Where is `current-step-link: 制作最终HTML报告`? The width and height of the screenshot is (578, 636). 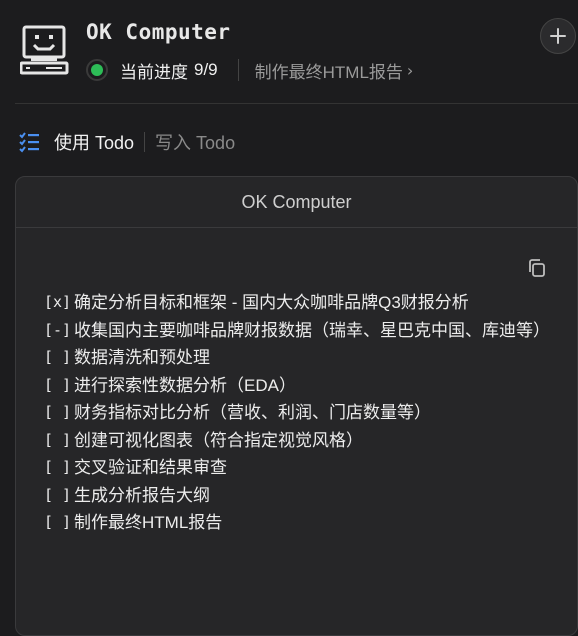
current-step-link: 制作最终HTML报告 is located at coordinates (329, 70).